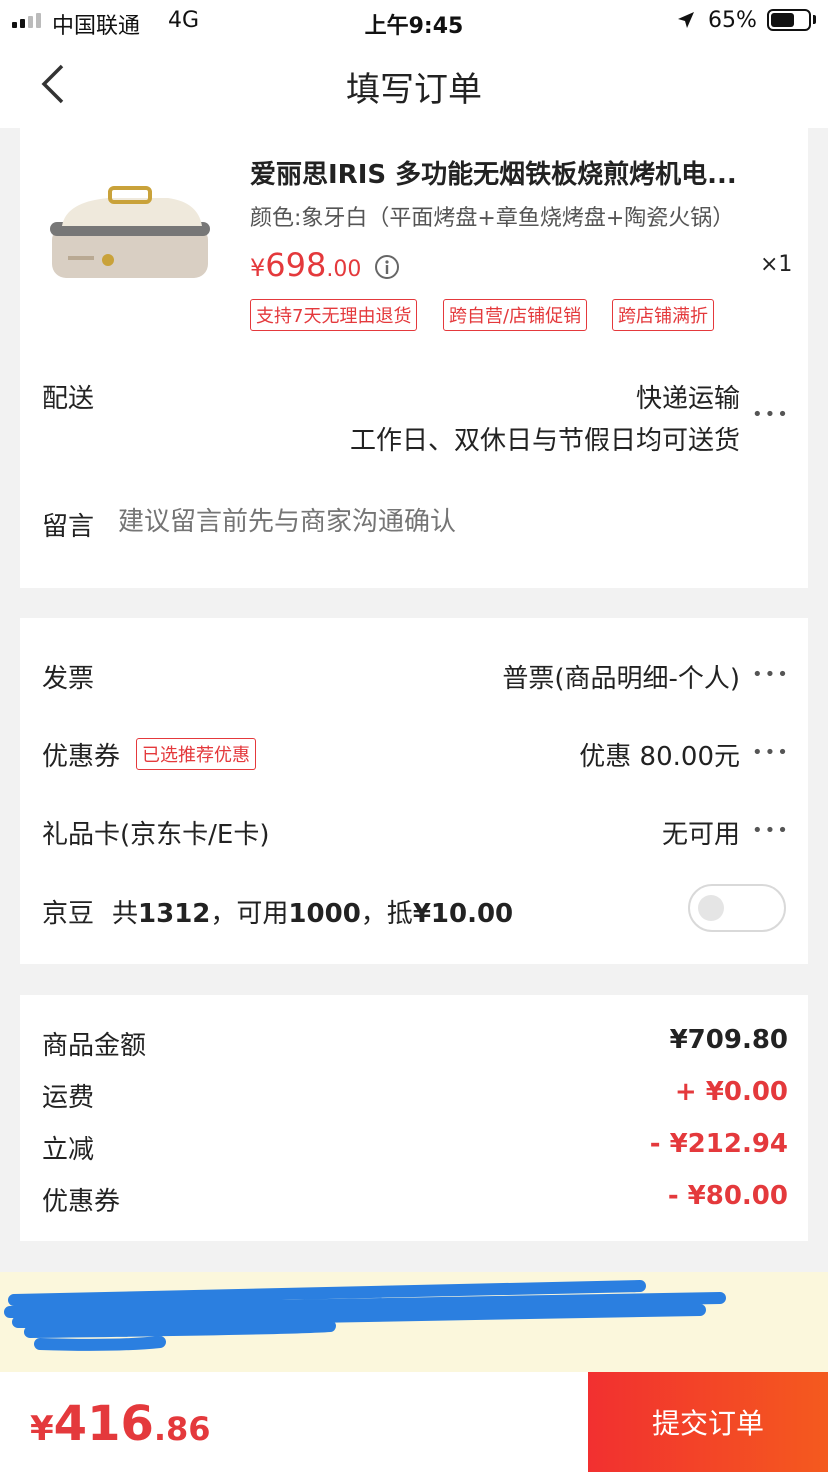 The height and width of the screenshot is (1472, 828). I want to click on coupon-label: 优惠券, so click(81, 757).